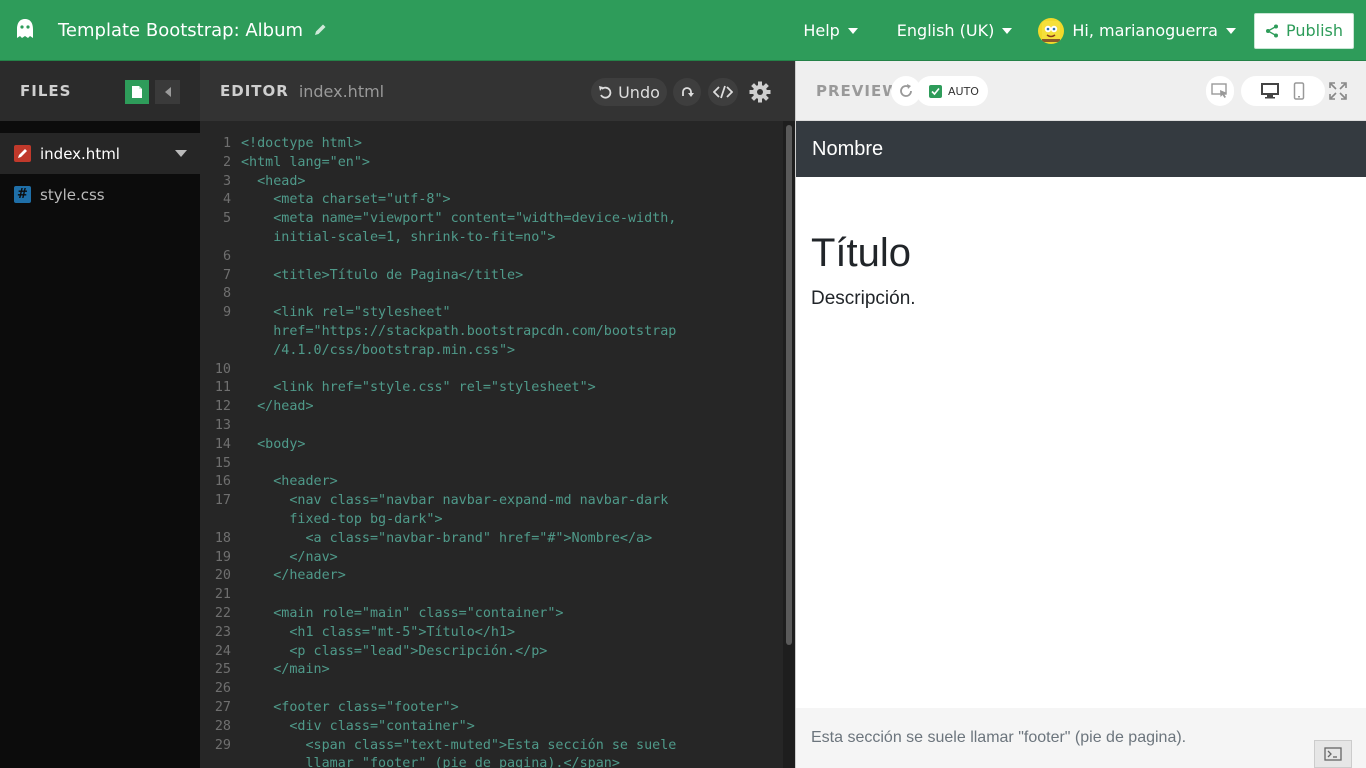 Image resolution: width=1366 pixels, height=768 pixels. I want to click on help-menu: Help, so click(830, 30).